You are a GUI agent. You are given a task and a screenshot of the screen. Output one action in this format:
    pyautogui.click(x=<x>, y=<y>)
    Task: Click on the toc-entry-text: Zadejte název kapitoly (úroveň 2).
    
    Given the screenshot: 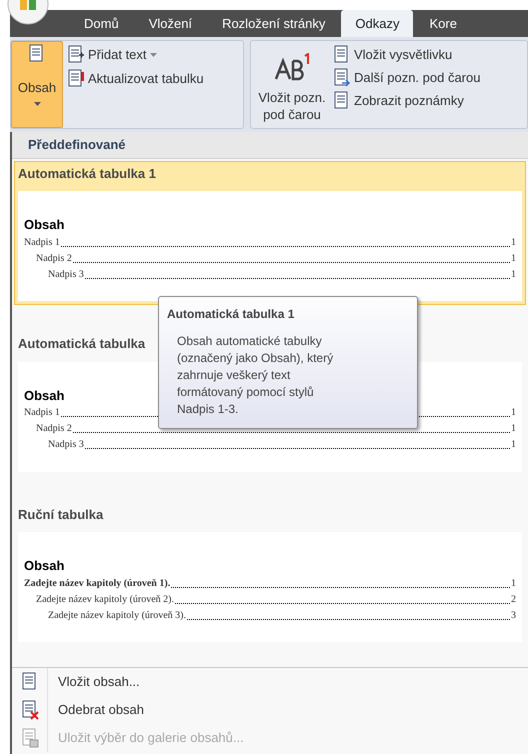 What is the action you would take?
    pyautogui.click(x=105, y=599)
    